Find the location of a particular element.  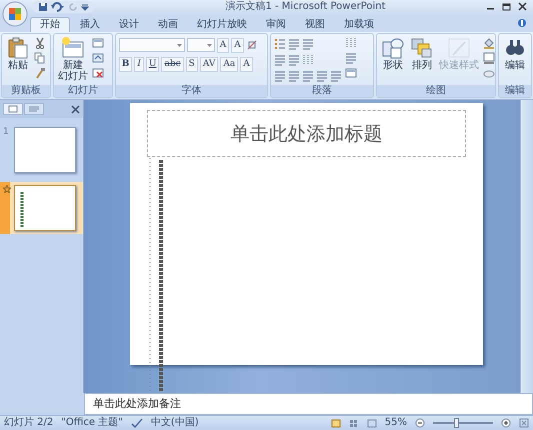

customize-icon is located at coordinates (85, 7).